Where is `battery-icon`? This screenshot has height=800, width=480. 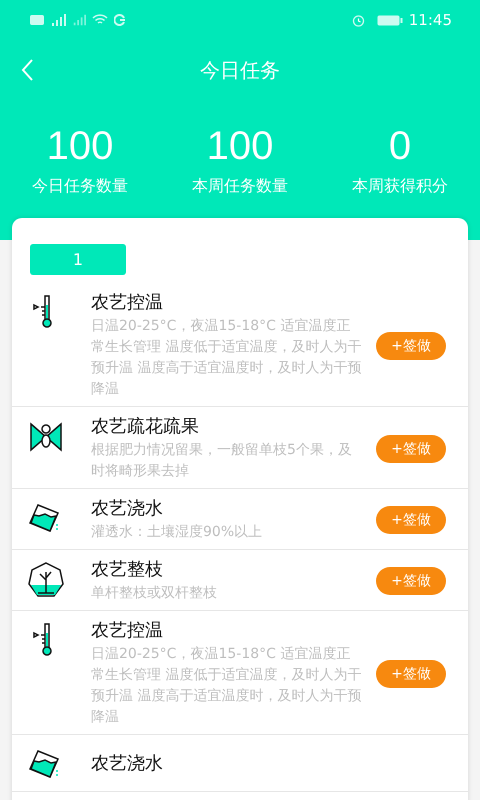 battery-icon is located at coordinates (389, 20).